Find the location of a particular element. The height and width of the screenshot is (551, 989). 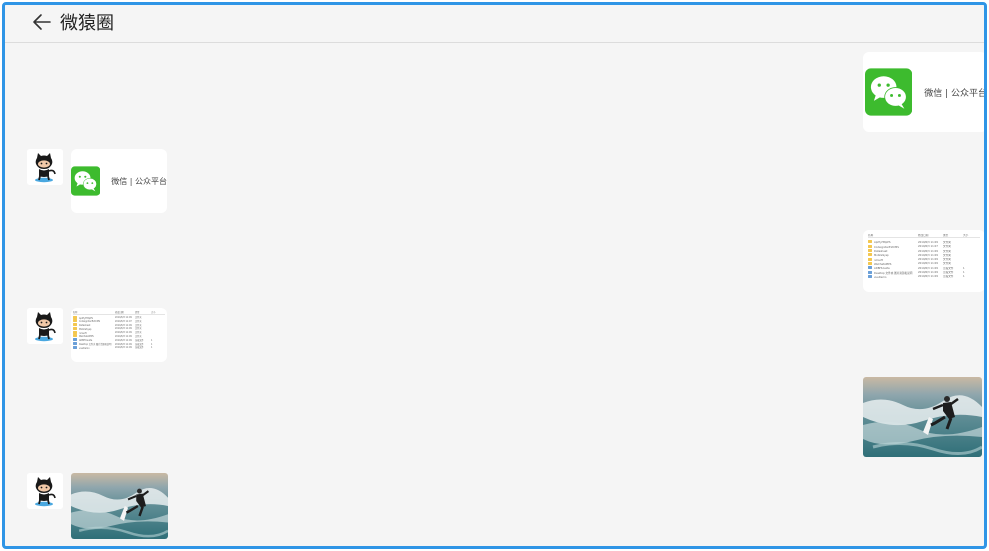

incoming-image-message is located at coordinates (119, 506).